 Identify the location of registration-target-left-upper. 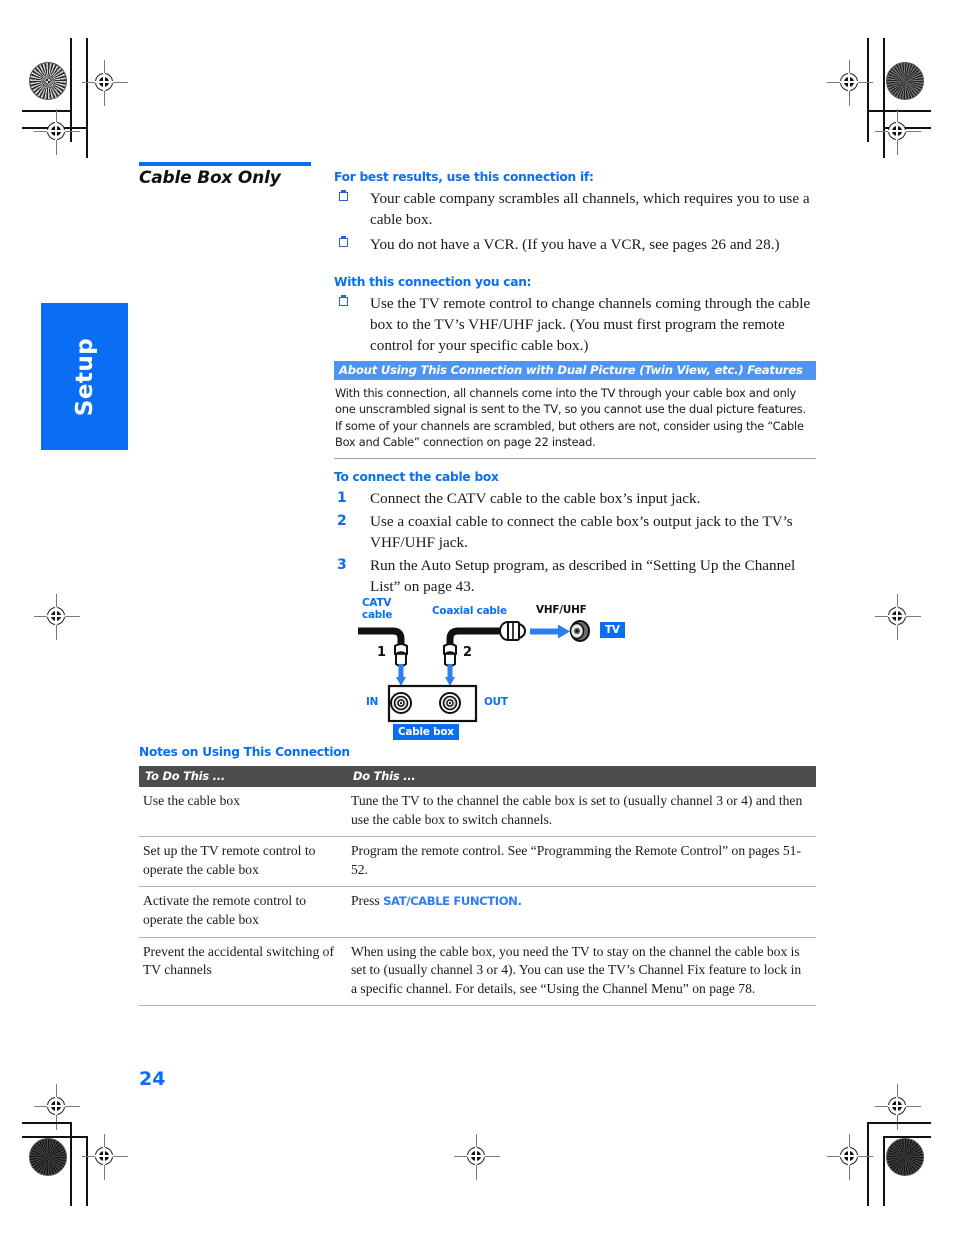
(57, 132).